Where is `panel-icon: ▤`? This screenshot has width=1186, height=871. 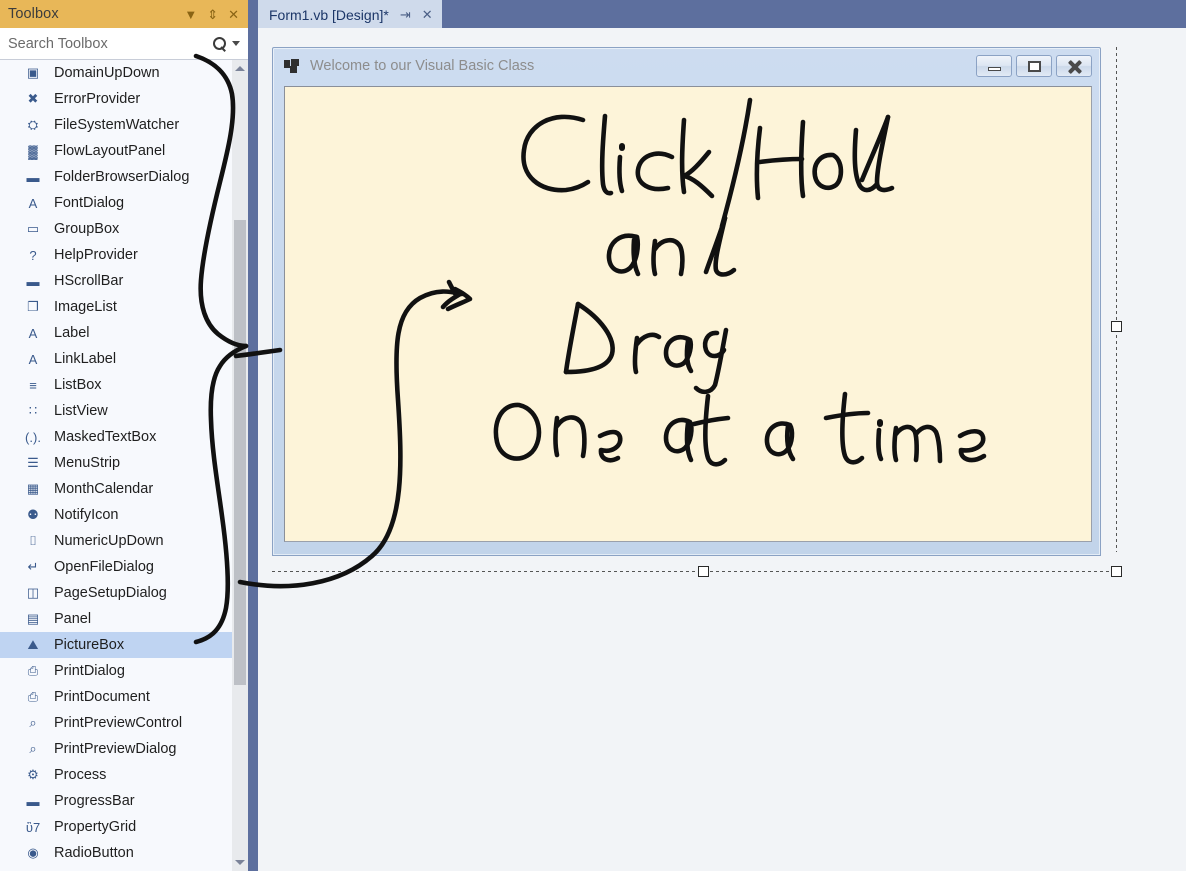 panel-icon: ▤ is located at coordinates (33, 618).